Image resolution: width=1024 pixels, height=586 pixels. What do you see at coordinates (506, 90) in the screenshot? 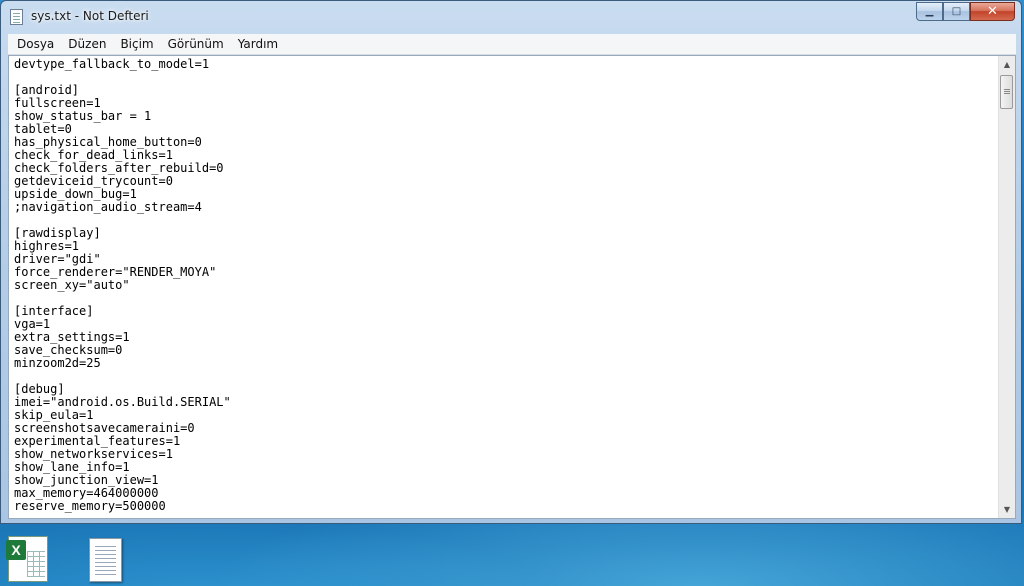
I see `text-line: [android]` at bounding box center [506, 90].